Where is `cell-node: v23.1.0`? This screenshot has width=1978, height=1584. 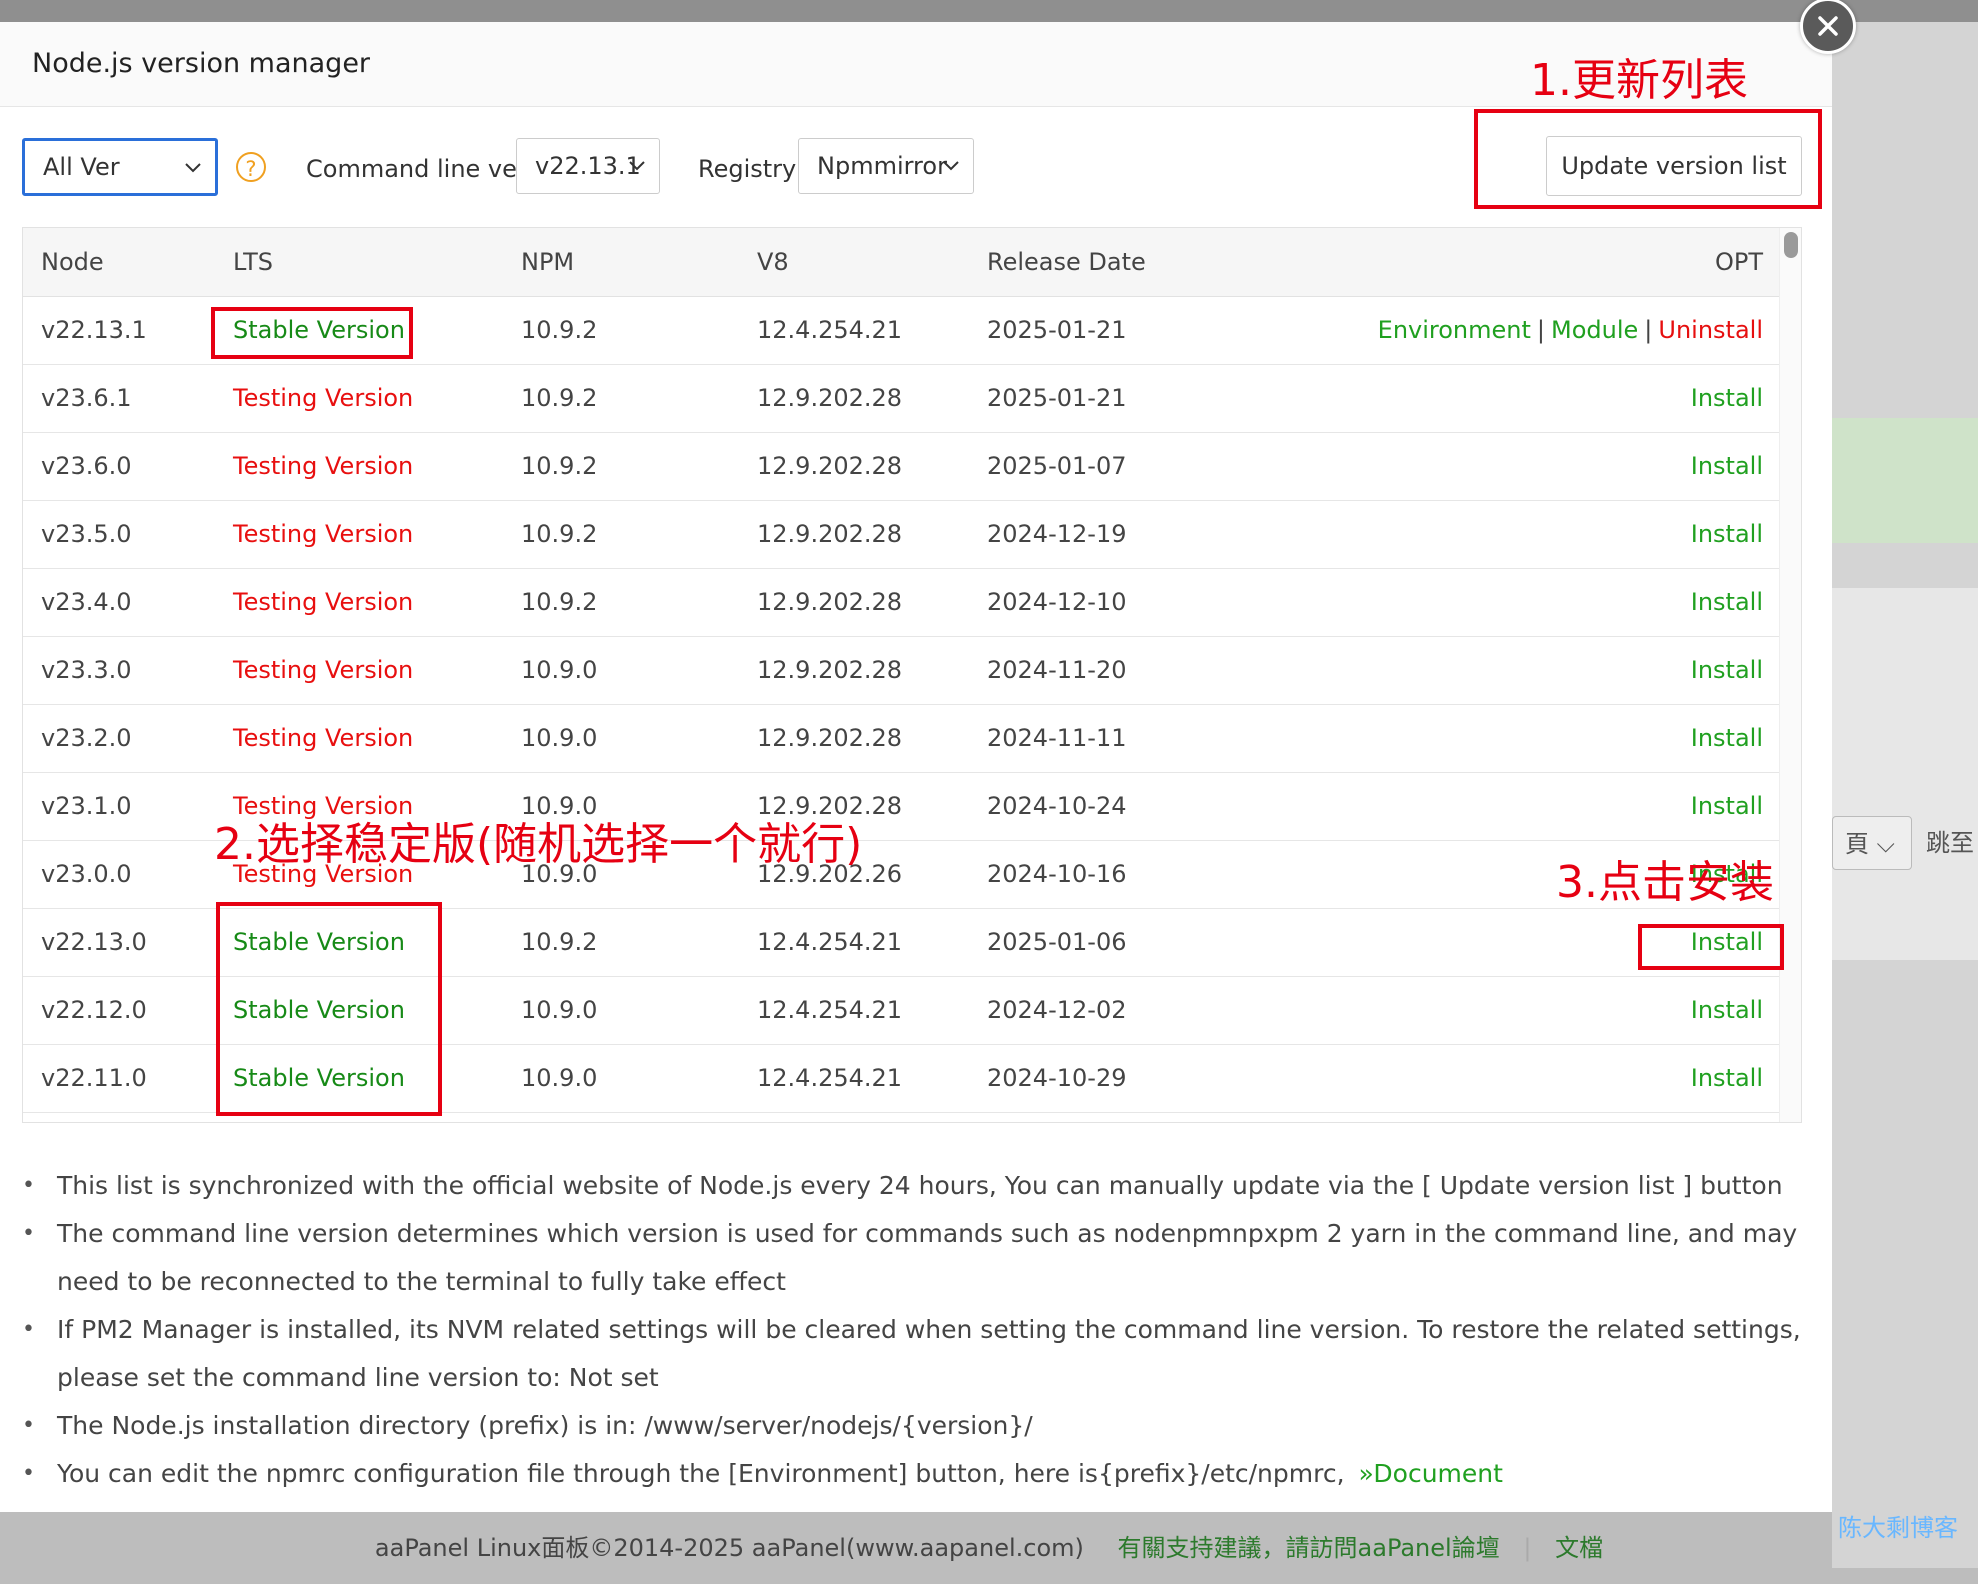
cell-node: v23.1.0 is located at coordinates (86, 806).